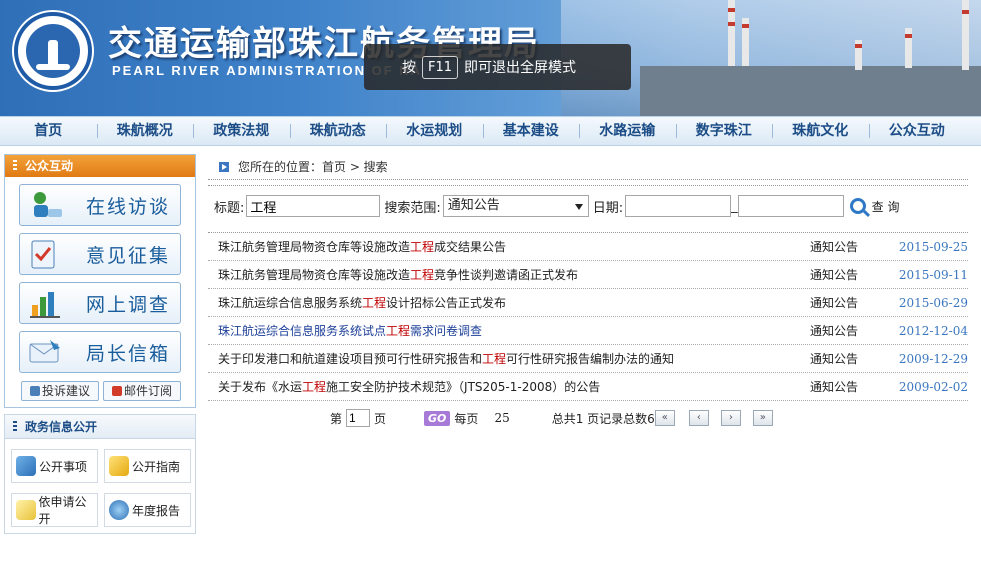 This screenshot has width=981, height=563. I want to click on result-row: 珠江航运综合信息服务系统试点工程需求问卷调查 通知公告 2012-12-04, so click(588, 331).